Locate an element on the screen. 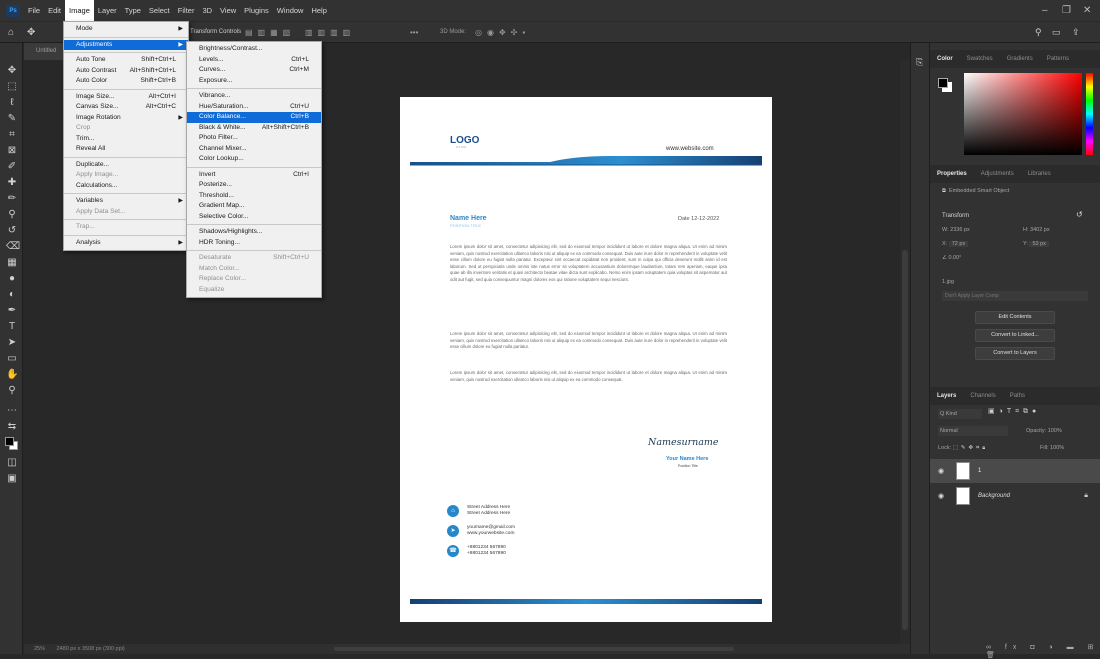 The width and height of the screenshot is (1100, 659). tab-libraries: Libraries is located at coordinates (1039, 174).